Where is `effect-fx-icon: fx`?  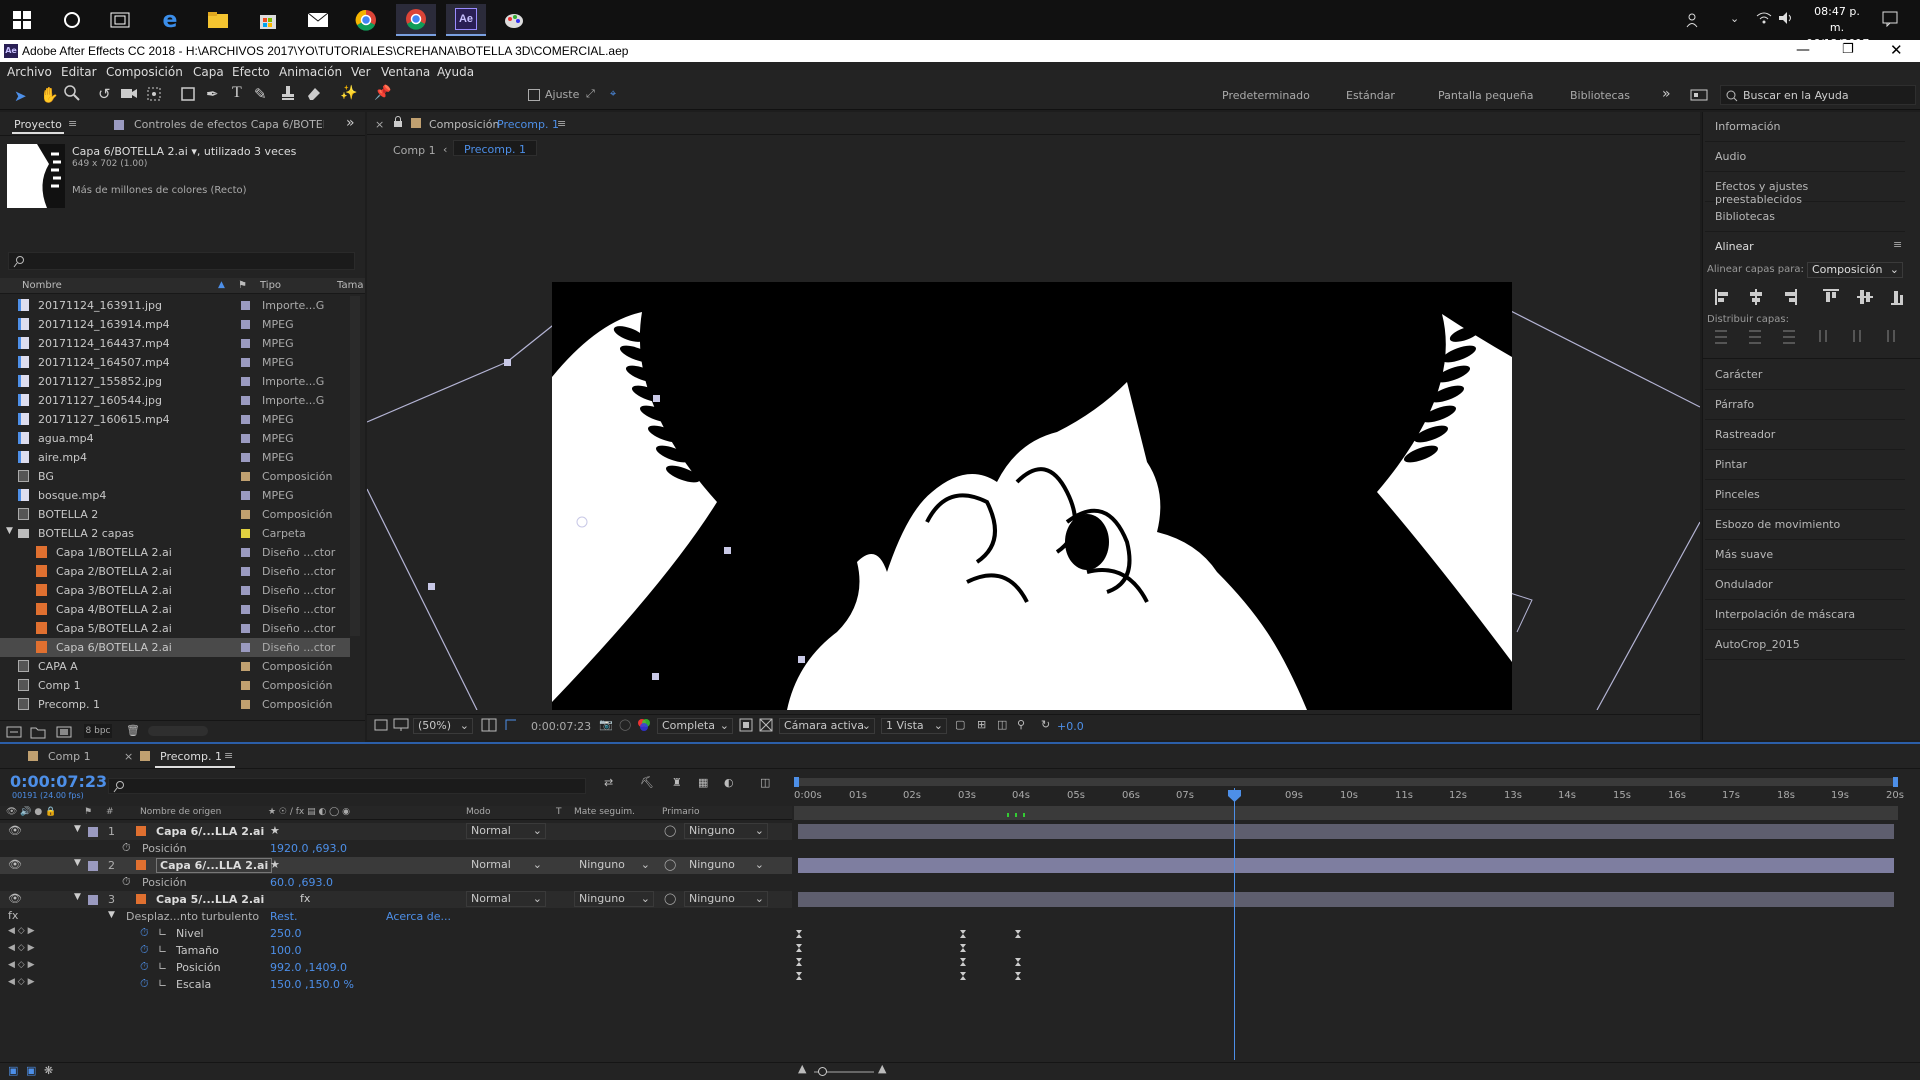
effect-fx-icon: fx is located at coordinates (13, 915).